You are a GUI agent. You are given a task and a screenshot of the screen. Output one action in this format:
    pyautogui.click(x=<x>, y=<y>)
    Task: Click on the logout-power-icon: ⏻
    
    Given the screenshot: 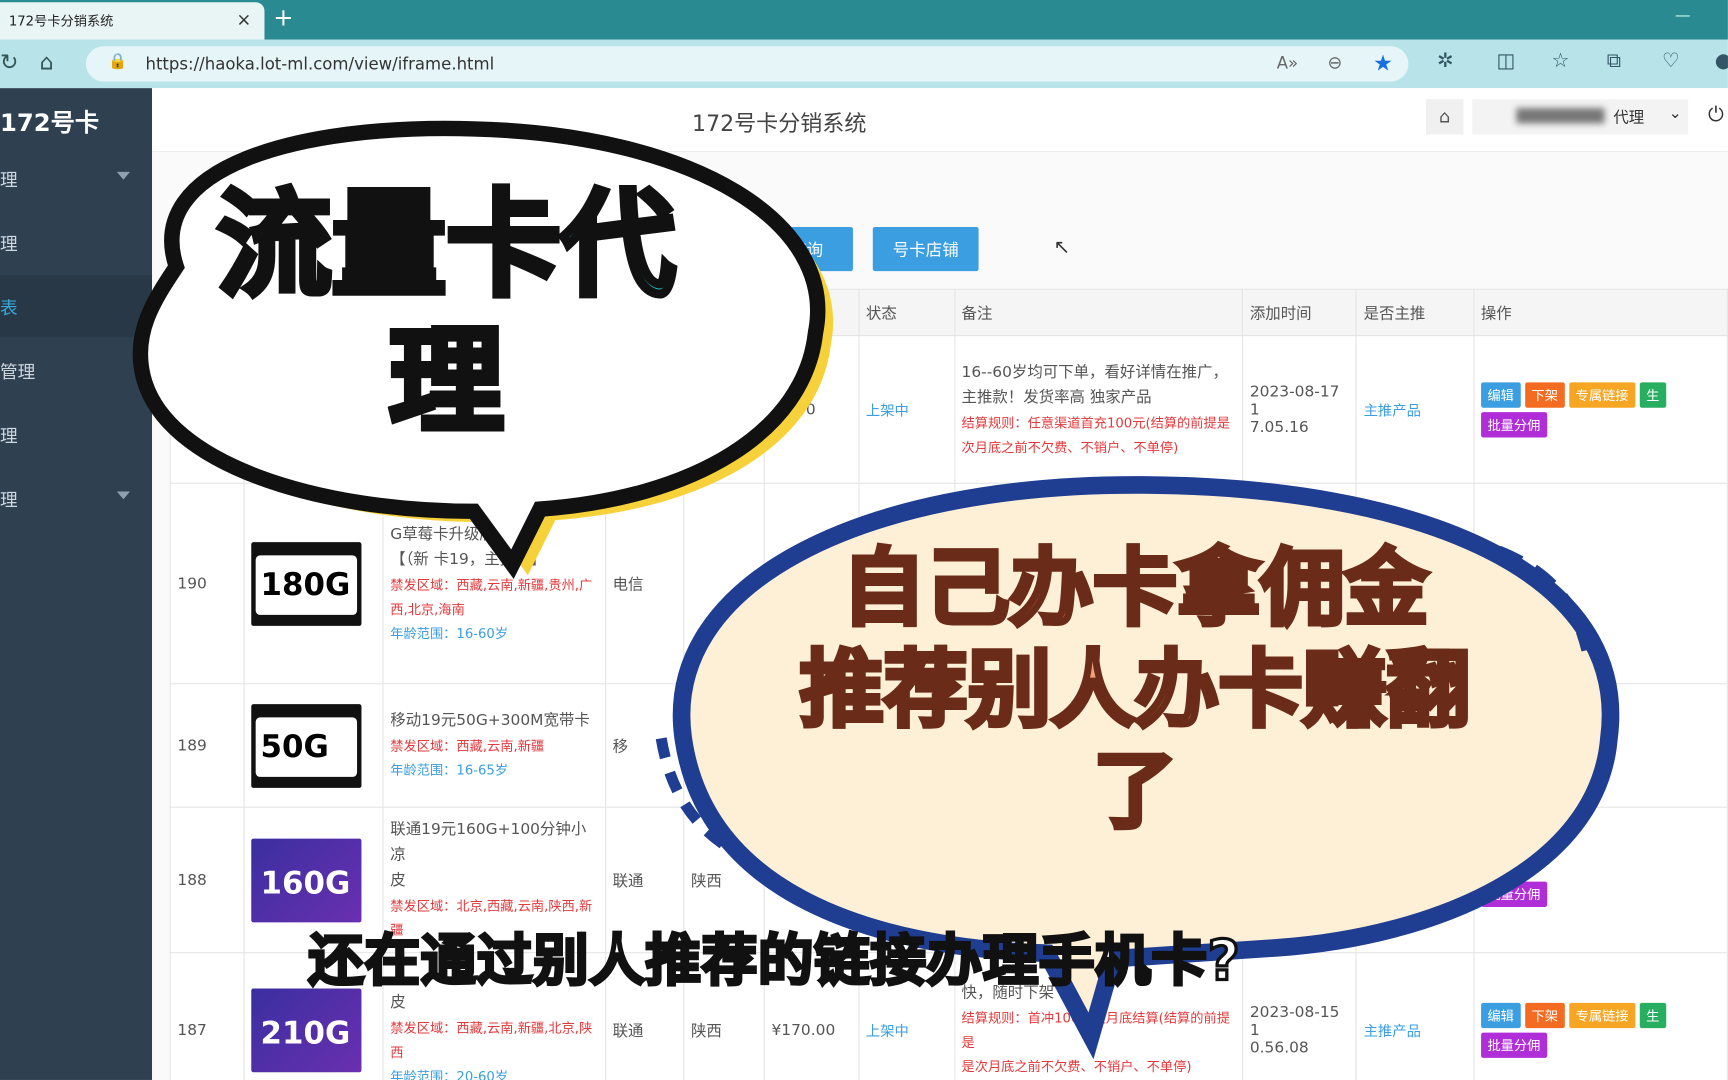 What is the action you would take?
    pyautogui.click(x=1713, y=116)
    